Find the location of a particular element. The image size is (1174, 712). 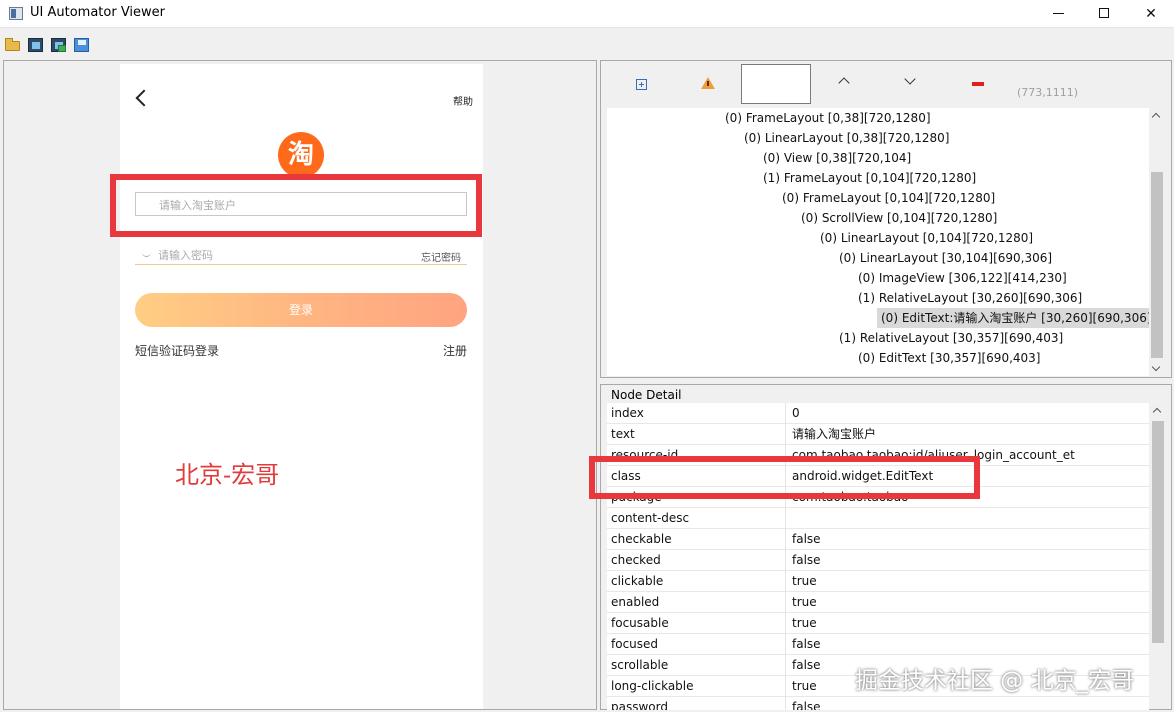

detail-key: enabled is located at coordinates (635, 602).